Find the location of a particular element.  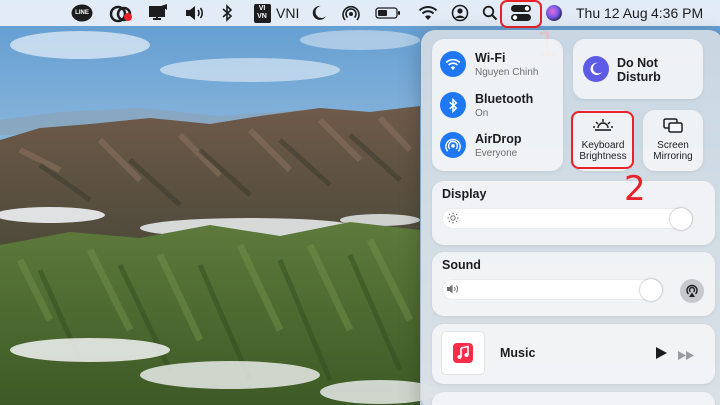

fast-forward-icon is located at coordinates (686, 355).